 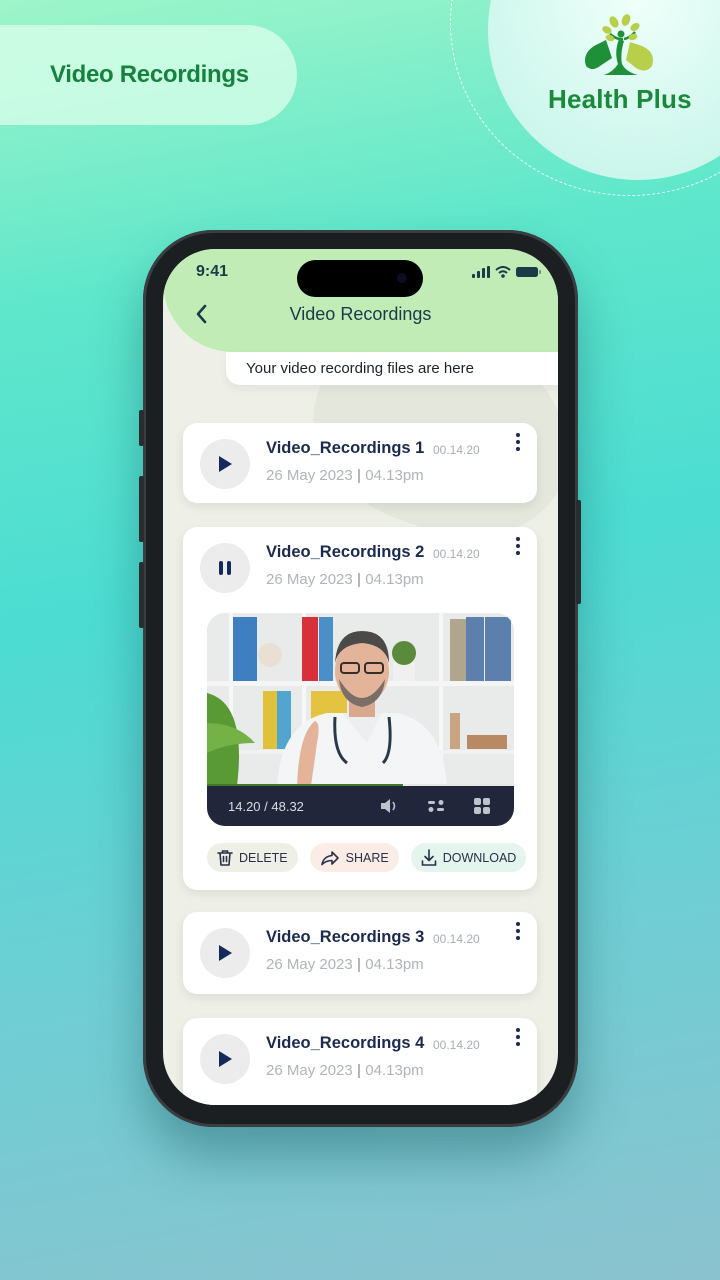 I want to click on wifi-icon, so click(x=503, y=272).